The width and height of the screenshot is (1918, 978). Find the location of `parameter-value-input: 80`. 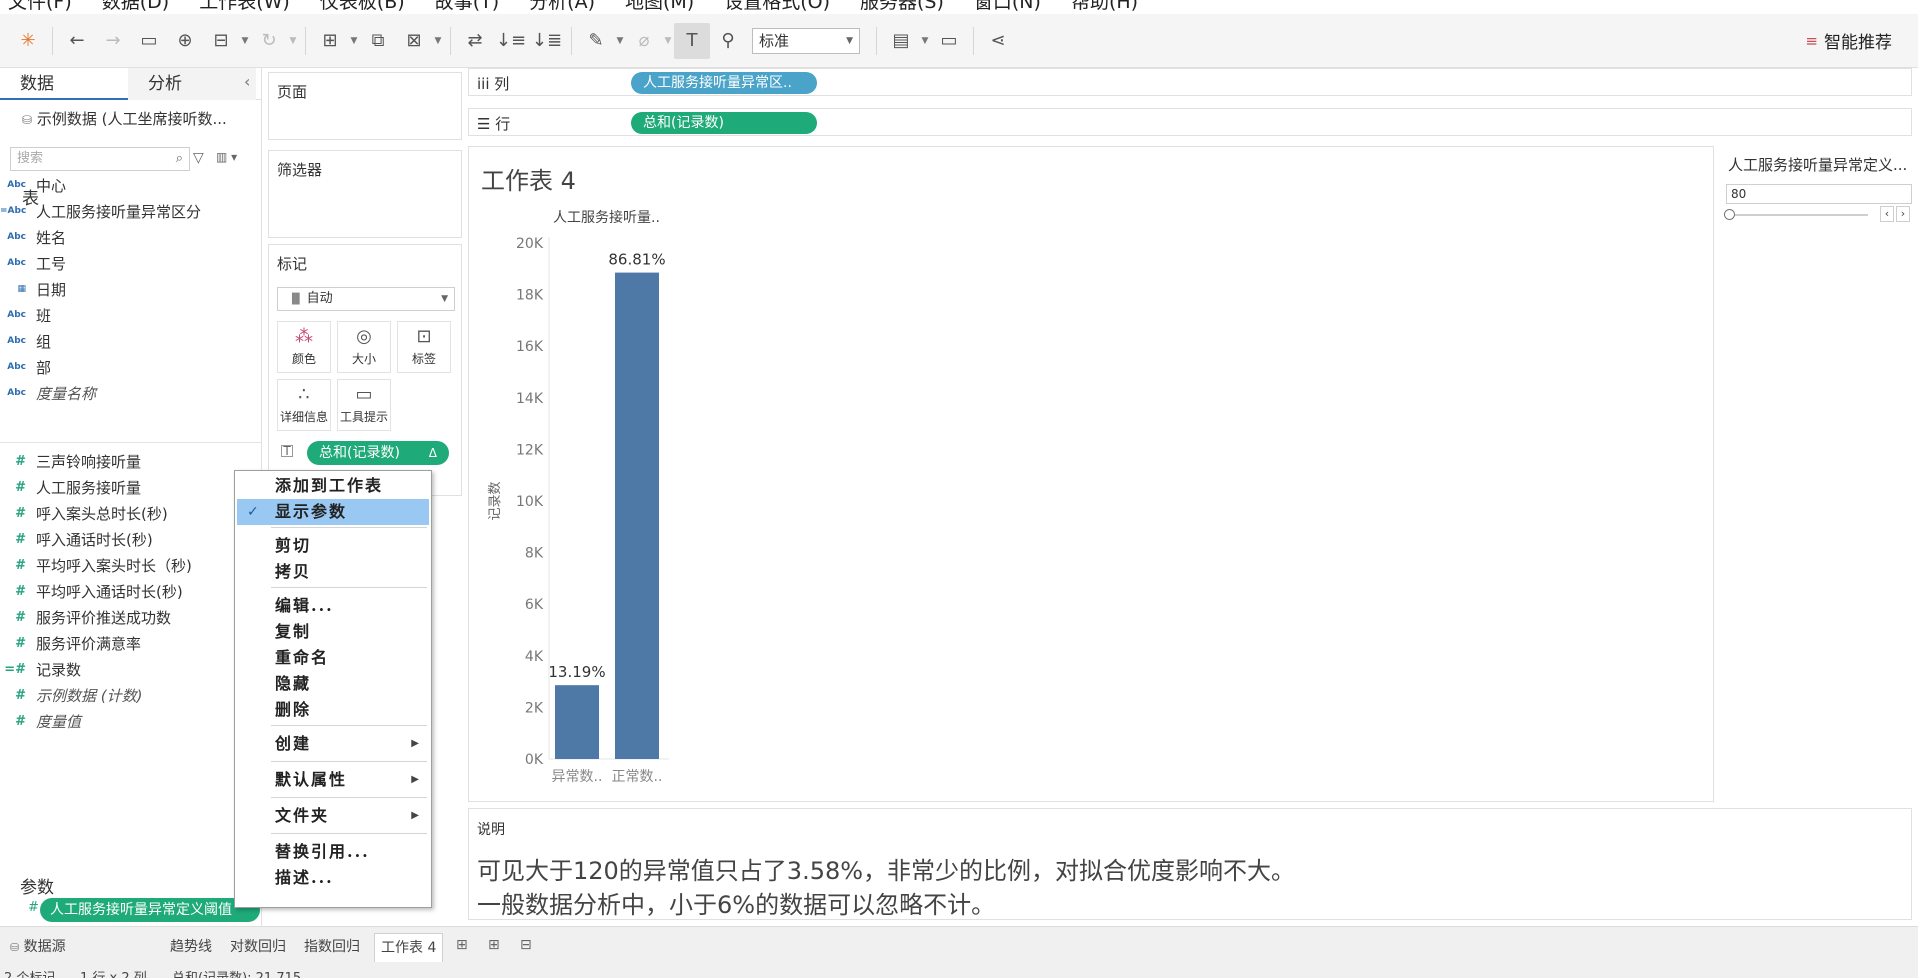

parameter-value-input: 80 is located at coordinates (1819, 194).